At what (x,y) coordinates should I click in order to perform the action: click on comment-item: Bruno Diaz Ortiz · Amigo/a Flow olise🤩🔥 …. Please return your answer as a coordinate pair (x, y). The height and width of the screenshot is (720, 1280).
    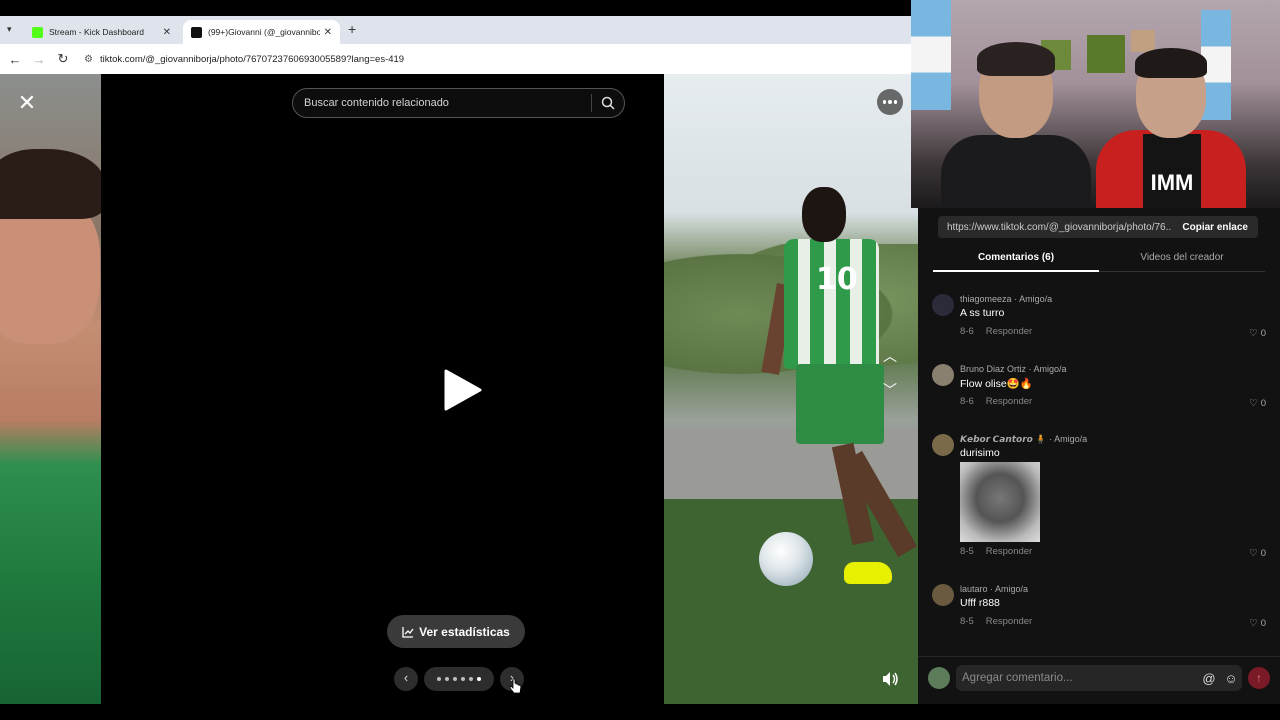
    Looking at the image, I should click on (1099, 389).